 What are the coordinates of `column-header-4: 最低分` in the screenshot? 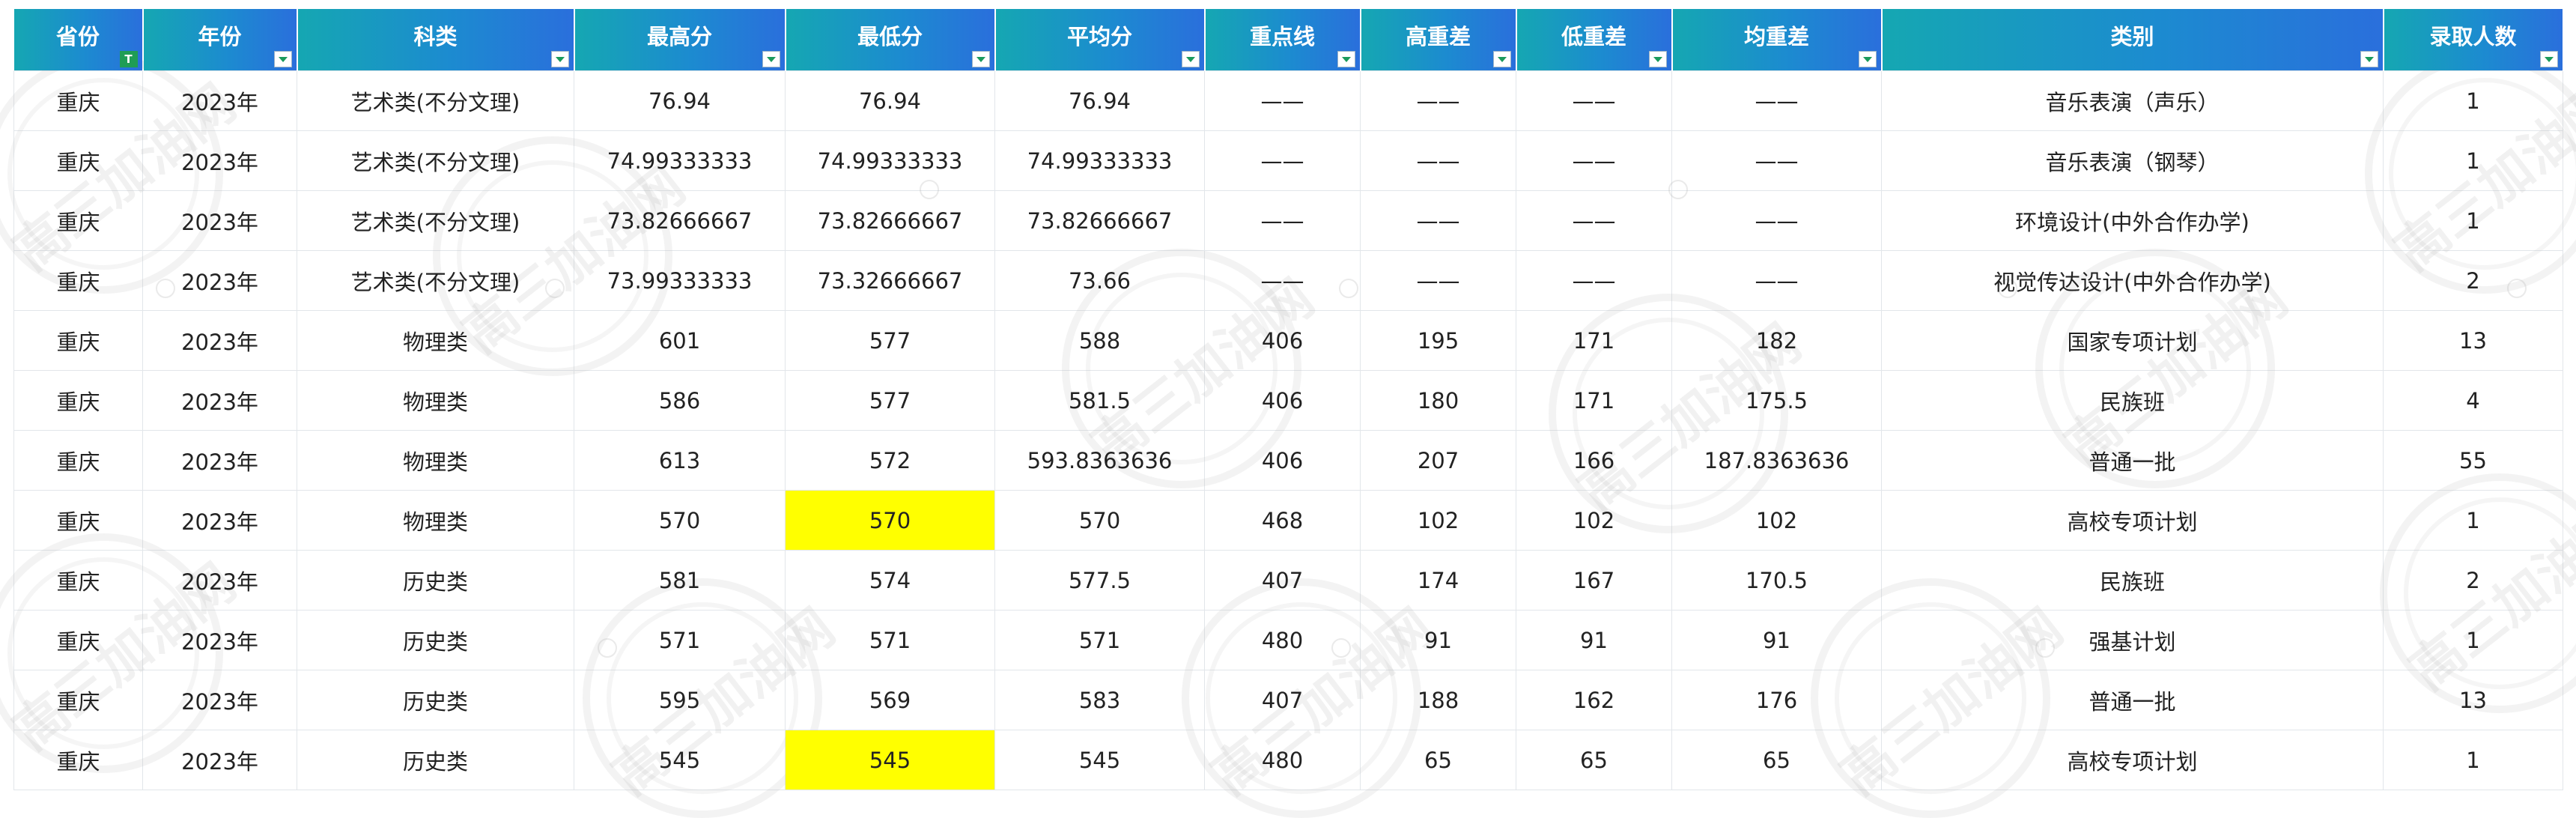 It's located at (890, 40).